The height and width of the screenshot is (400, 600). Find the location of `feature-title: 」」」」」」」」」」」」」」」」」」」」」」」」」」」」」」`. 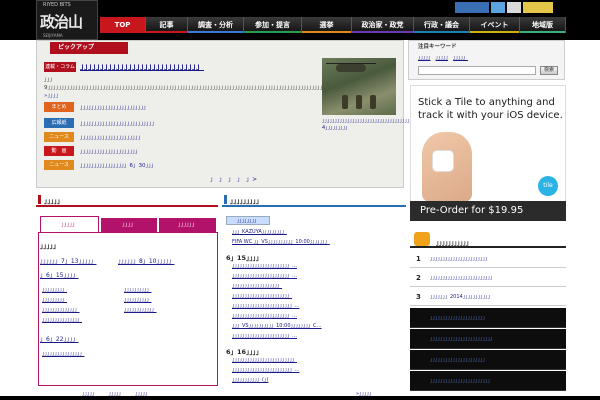

feature-title: 」」」」」」」」」」」」」」」」」」」」」」」」」」」」」」 is located at coordinates (195, 66).